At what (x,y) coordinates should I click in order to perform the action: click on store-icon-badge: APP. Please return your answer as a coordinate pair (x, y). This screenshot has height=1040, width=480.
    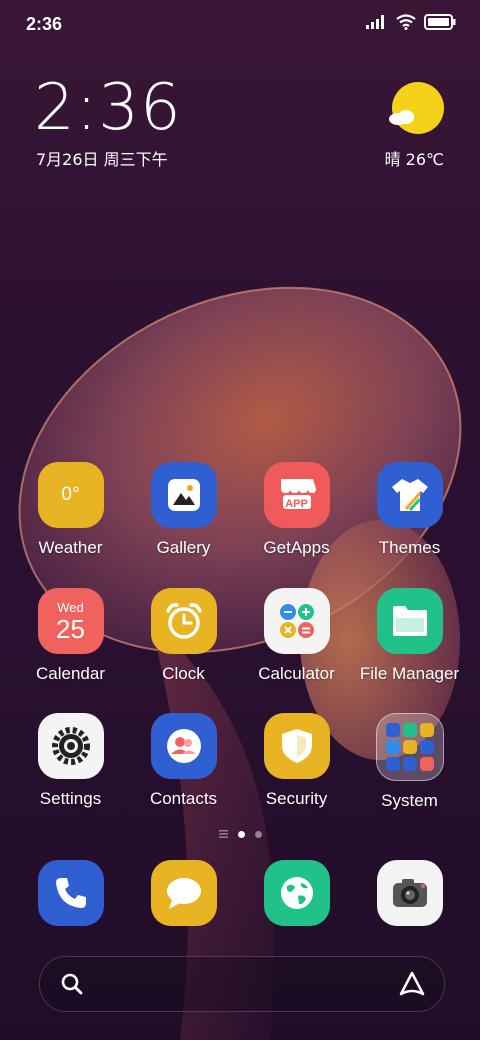
    Looking at the image, I should click on (296, 504).